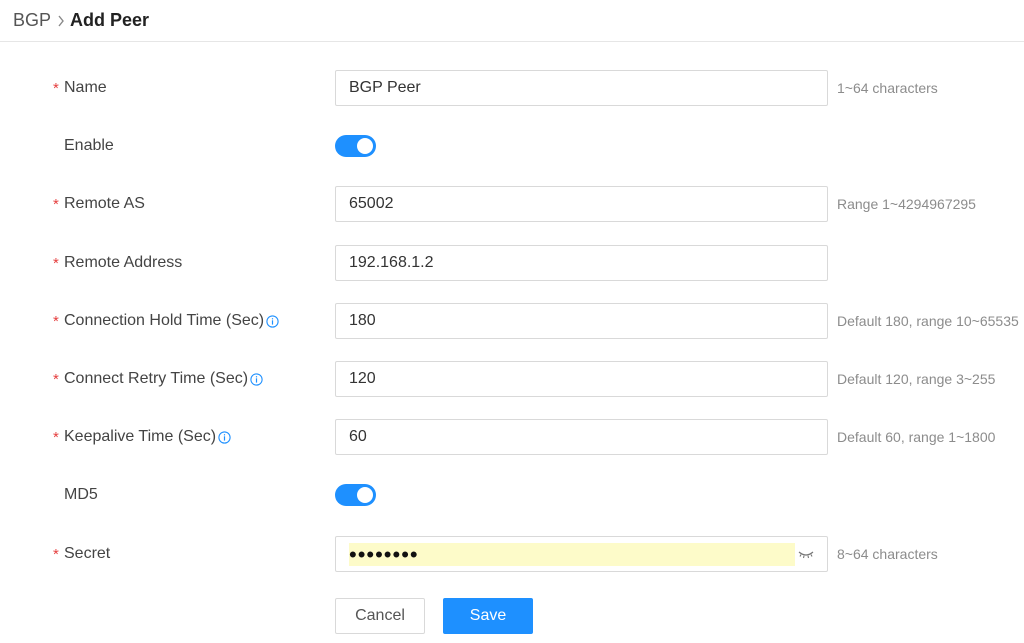  I want to click on secret-hint: 8~64 characters, so click(887, 554).